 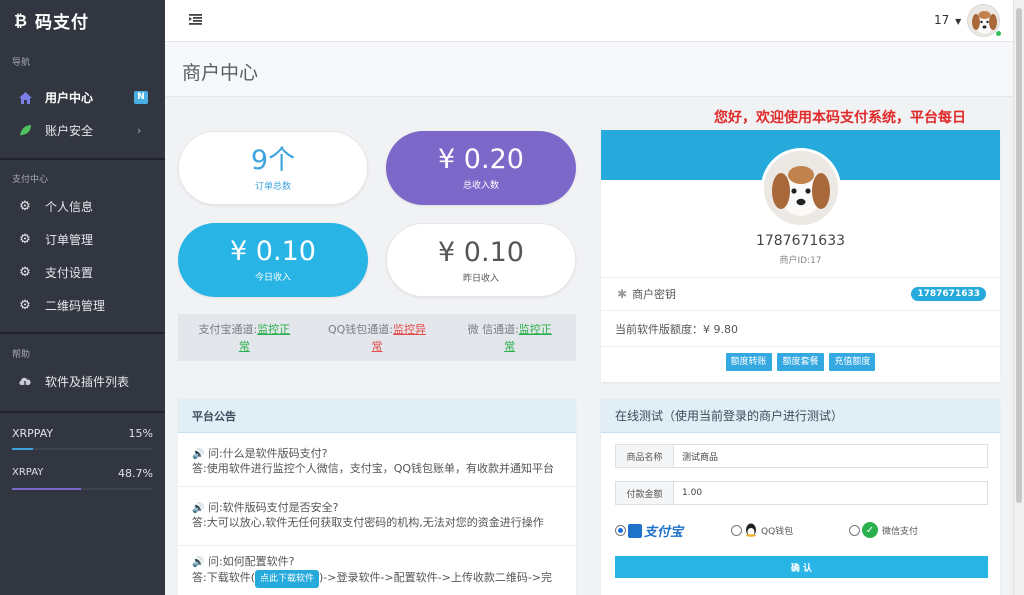 What do you see at coordinates (141, 97) in the screenshot?
I see `new-badge: N` at bounding box center [141, 97].